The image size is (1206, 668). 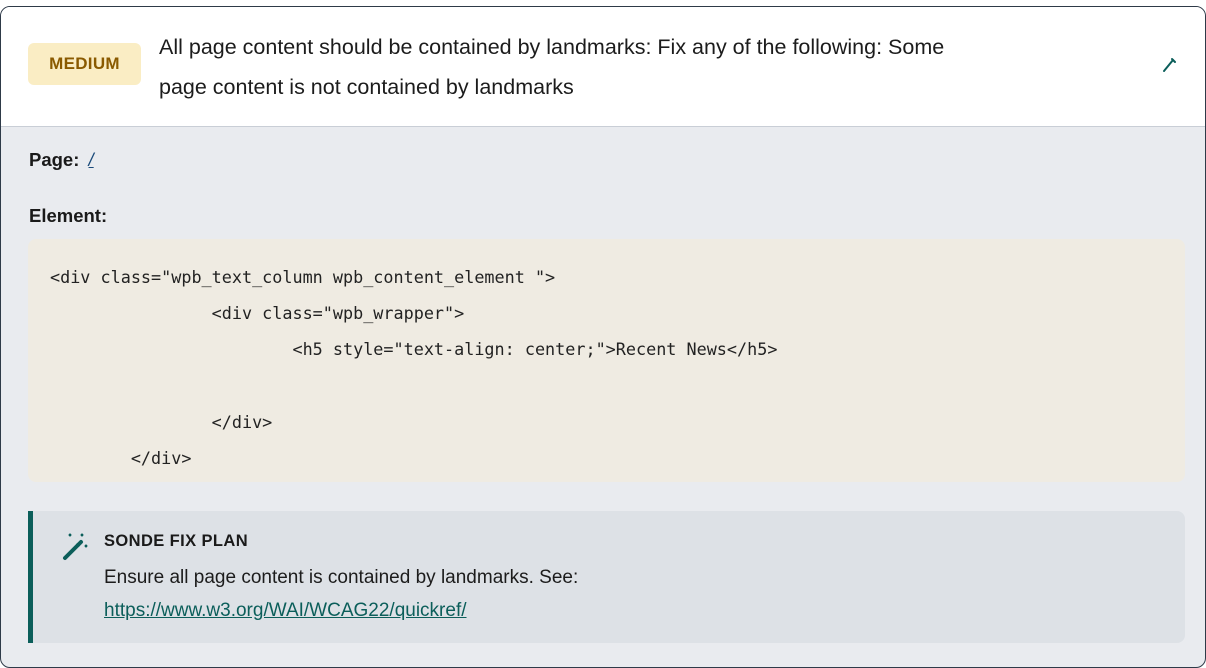 What do you see at coordinates (54, 159) in the screenshot?
I see `page-label: Page:` at bounding box center [54, 159].